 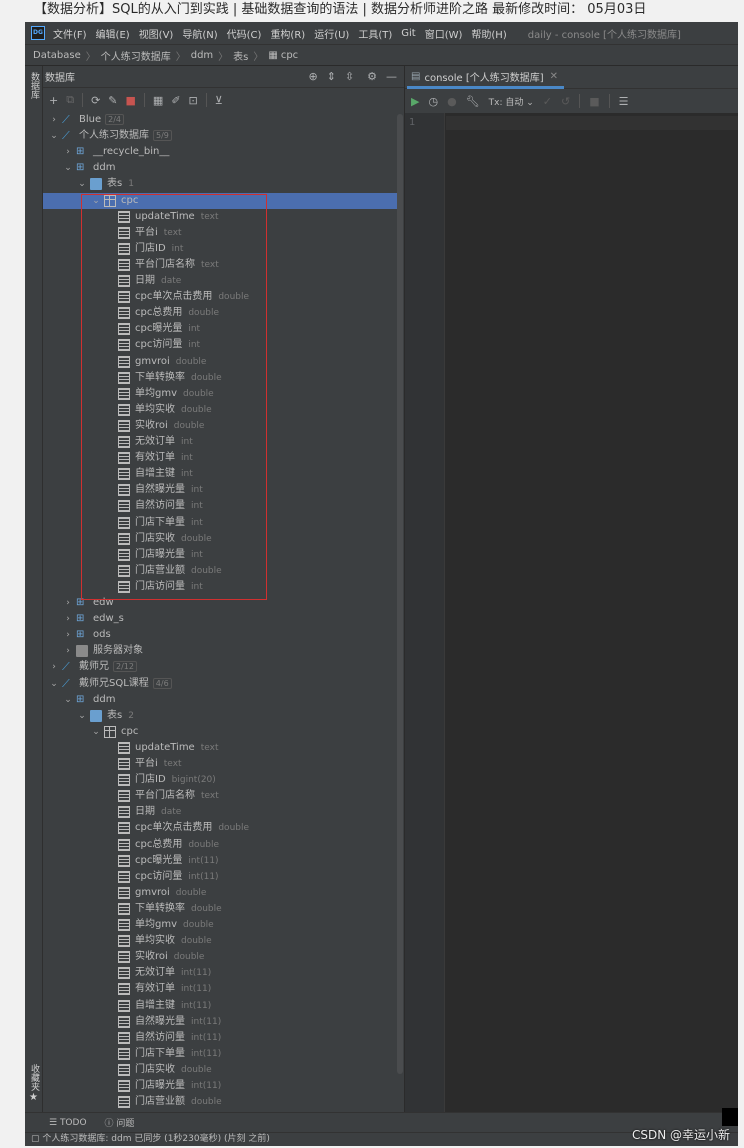 I want to click on breadcrumb-table: cpc, so click(x=289, y=55).